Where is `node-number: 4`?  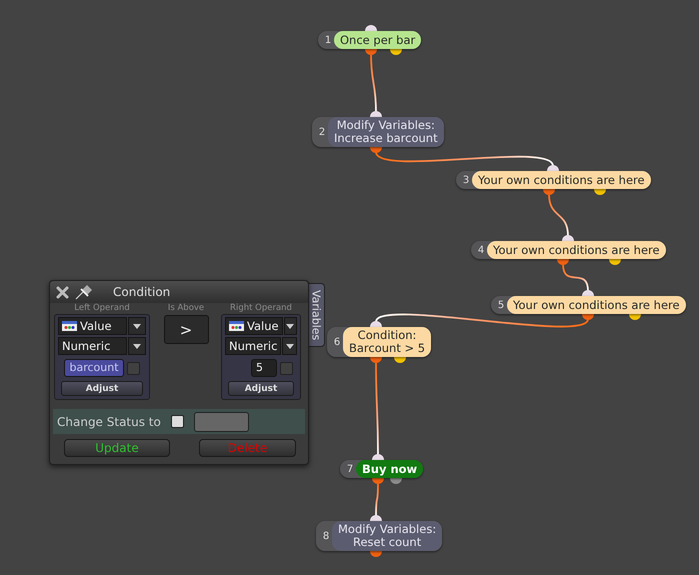 node-number: 4 is located at coordinates (481, 251).